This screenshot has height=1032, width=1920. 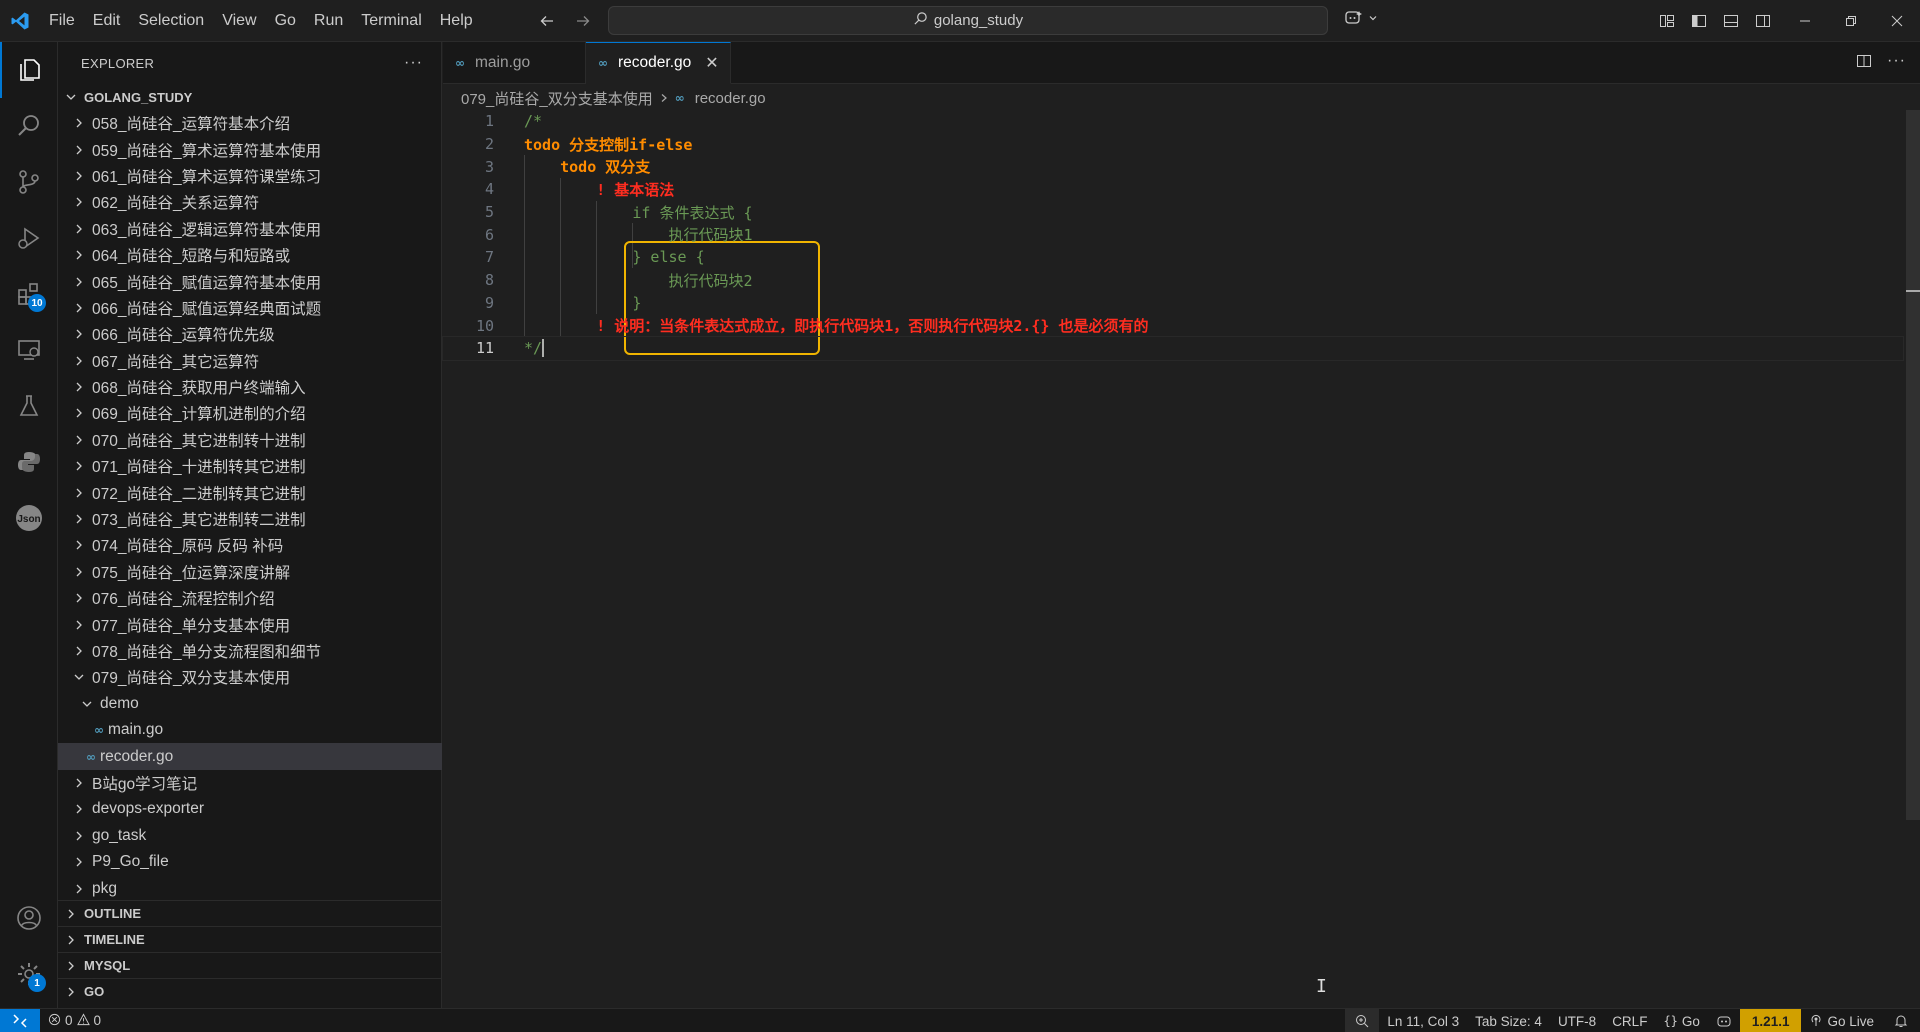 I want to click on vertical-scrollbar, so click(x=1913, y=465).